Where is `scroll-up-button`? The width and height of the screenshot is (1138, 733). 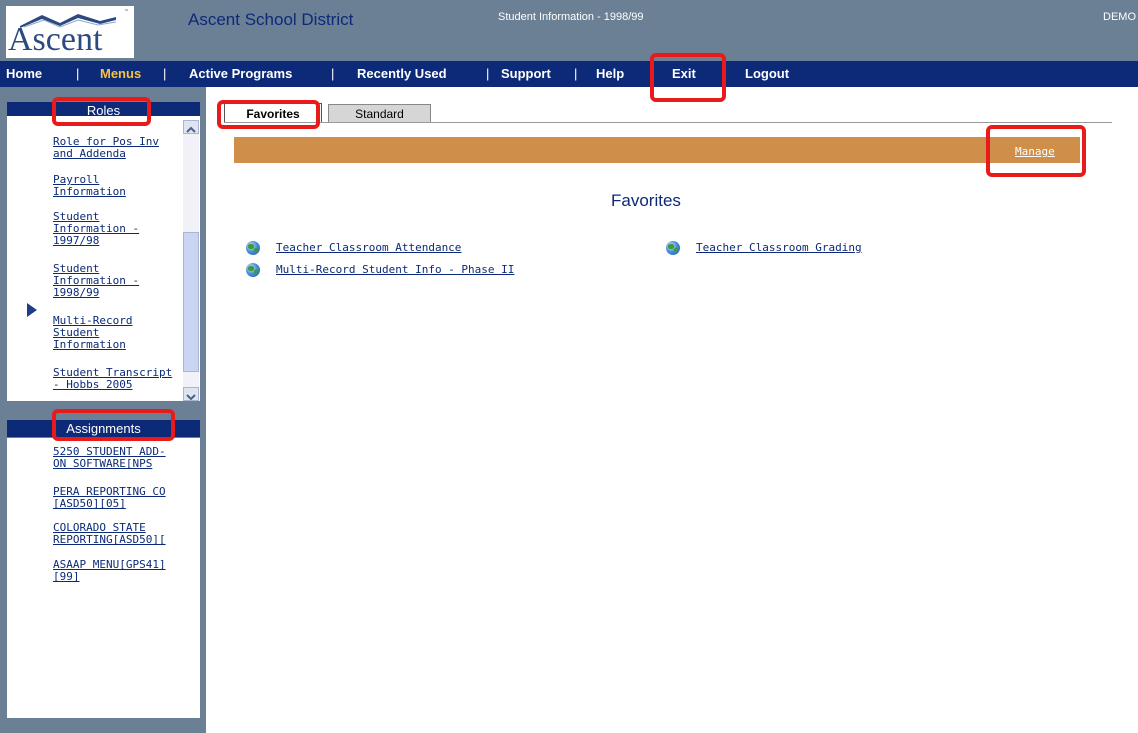
scroll-up-button is located at coordinates (191, 127).